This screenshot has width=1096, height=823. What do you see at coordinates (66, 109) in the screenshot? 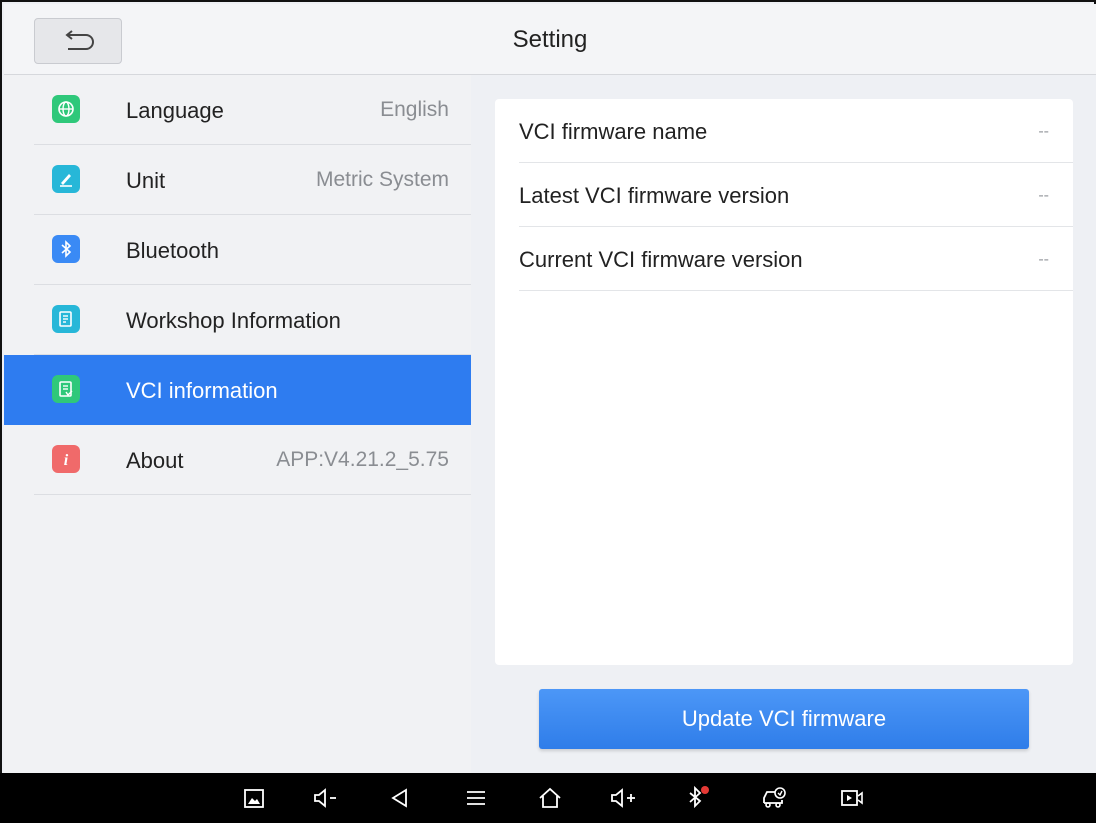
I see `globe-icon` at bounding box center [66, 109].